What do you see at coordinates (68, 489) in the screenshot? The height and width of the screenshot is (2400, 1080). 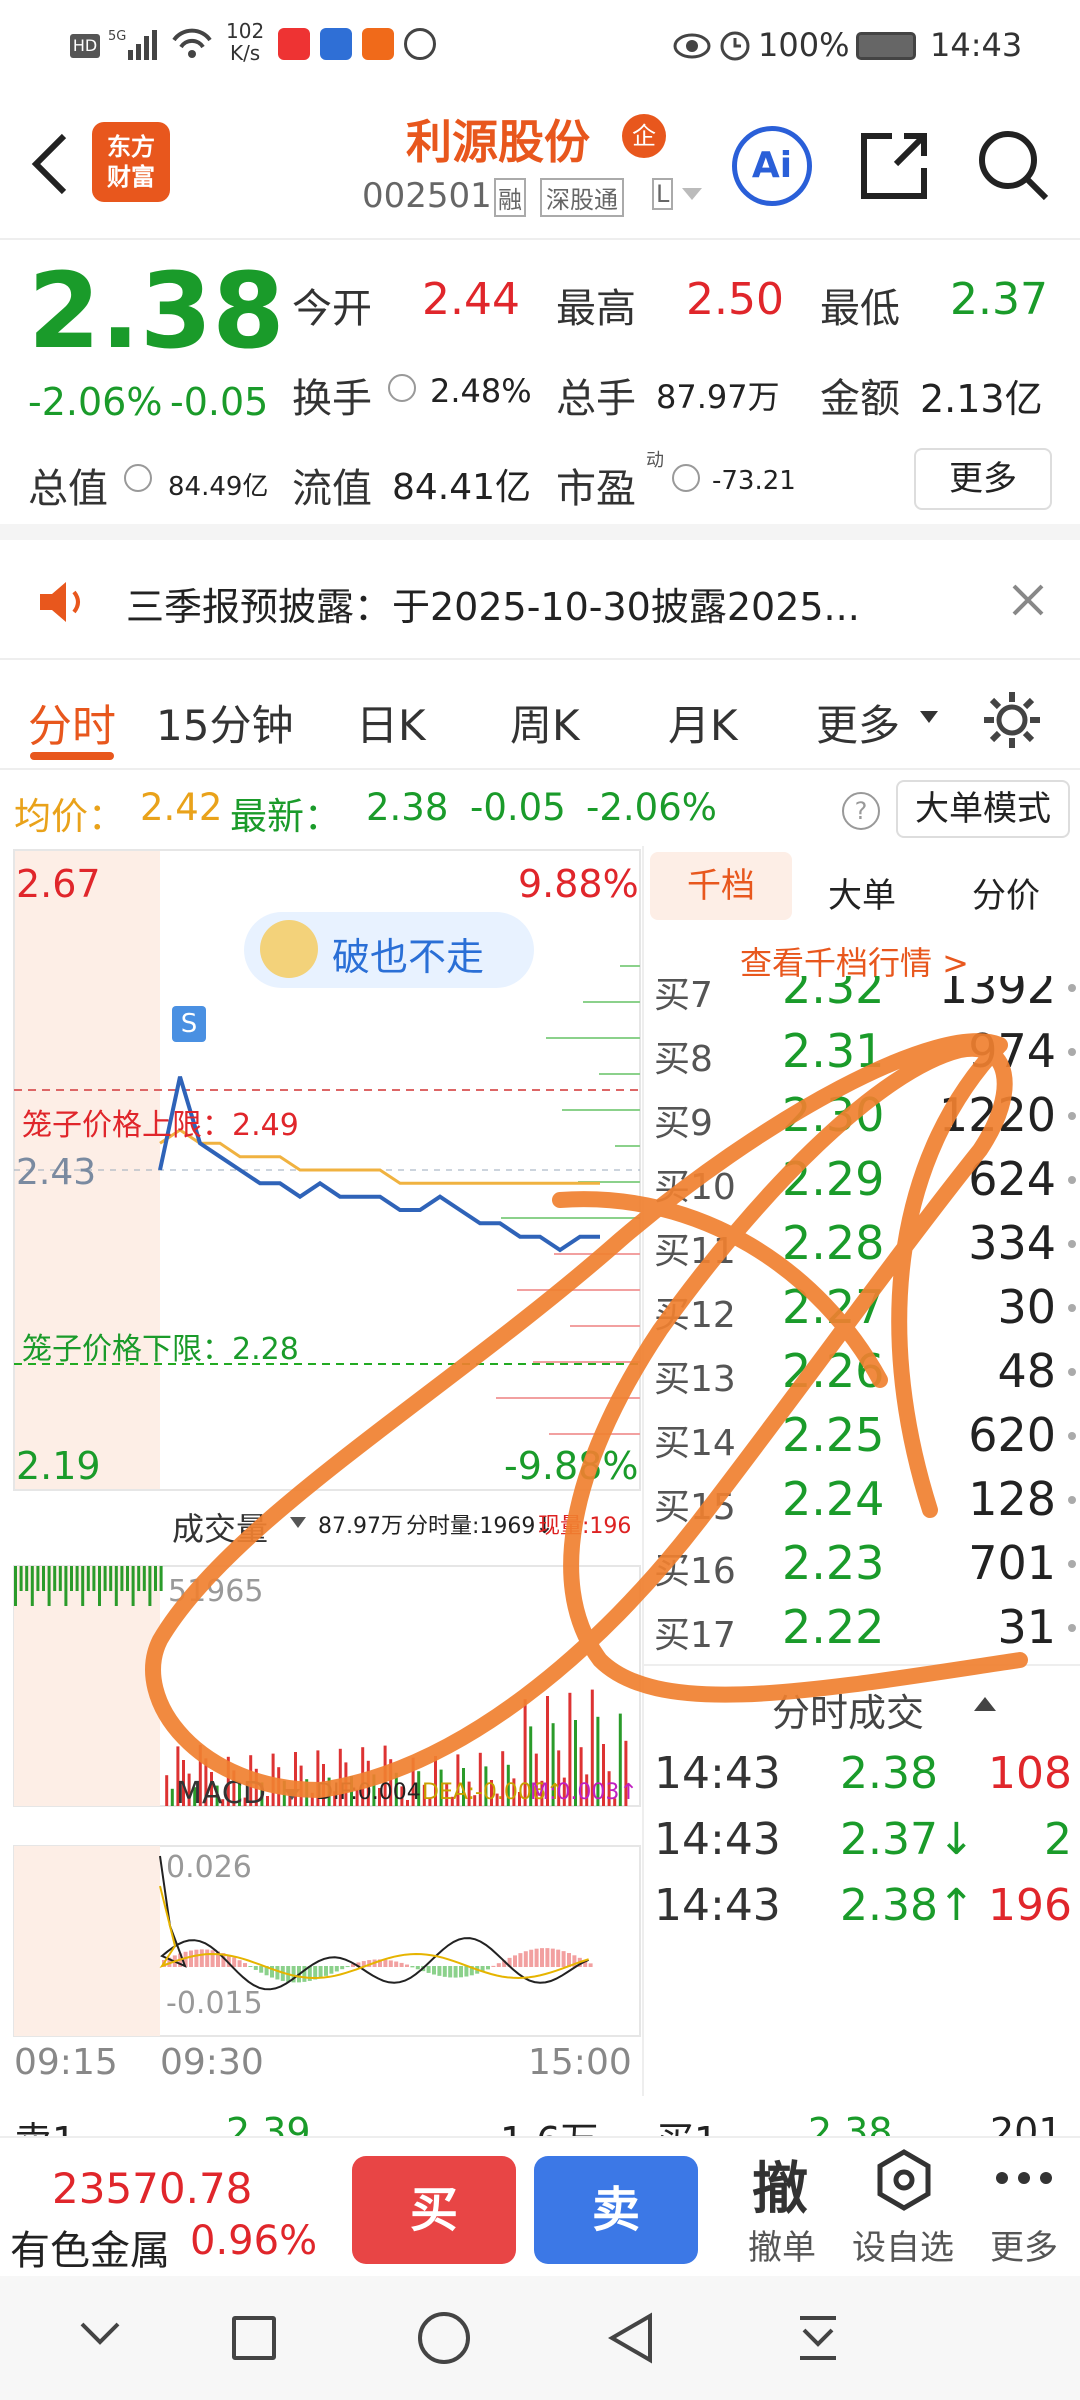 I see `market-cap-label: 总值` at bounding box center [68, 489].